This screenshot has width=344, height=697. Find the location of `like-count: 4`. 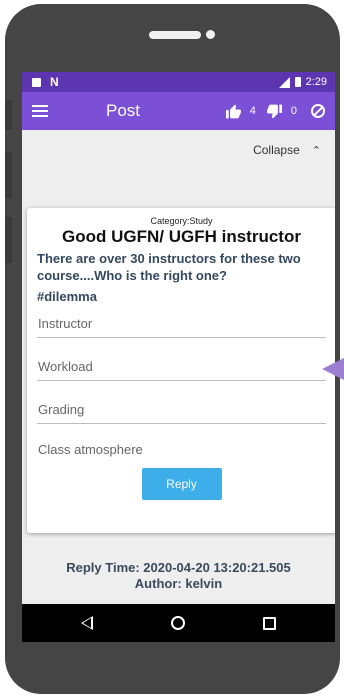

like-count: 4 is located at coordinates (252, 111).